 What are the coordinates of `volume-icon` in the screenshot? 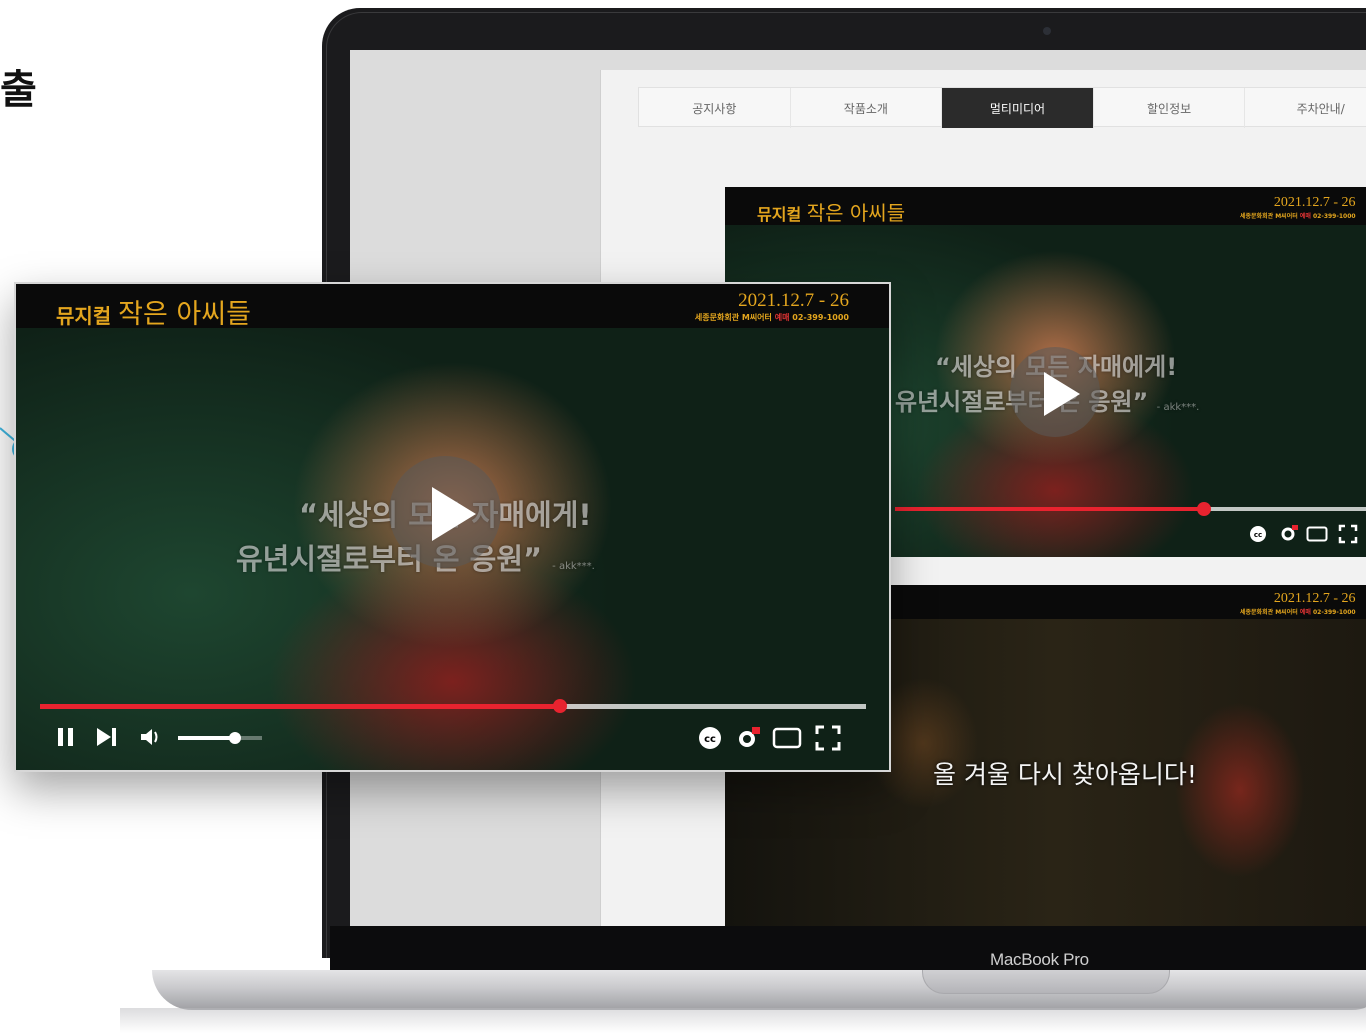 It's located at (151, 737).